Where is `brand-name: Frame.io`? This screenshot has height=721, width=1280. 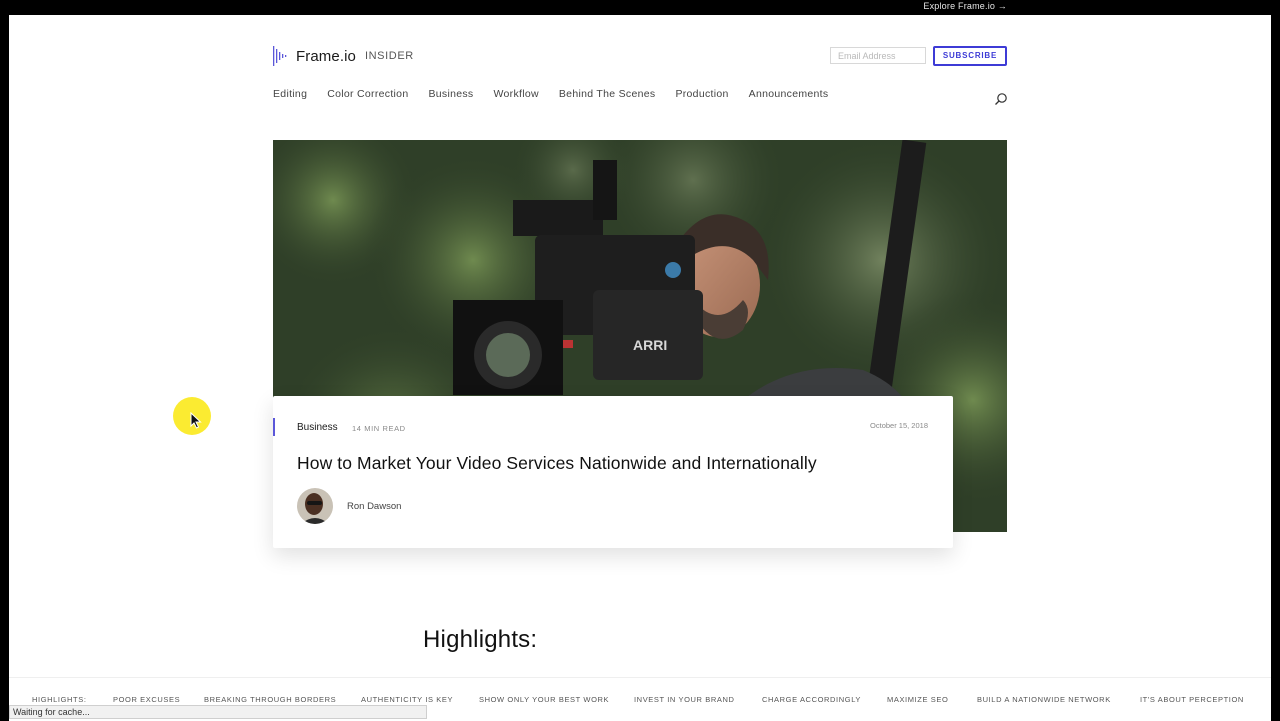
brand-name: Frame.io is located at coordinates (326, 56).